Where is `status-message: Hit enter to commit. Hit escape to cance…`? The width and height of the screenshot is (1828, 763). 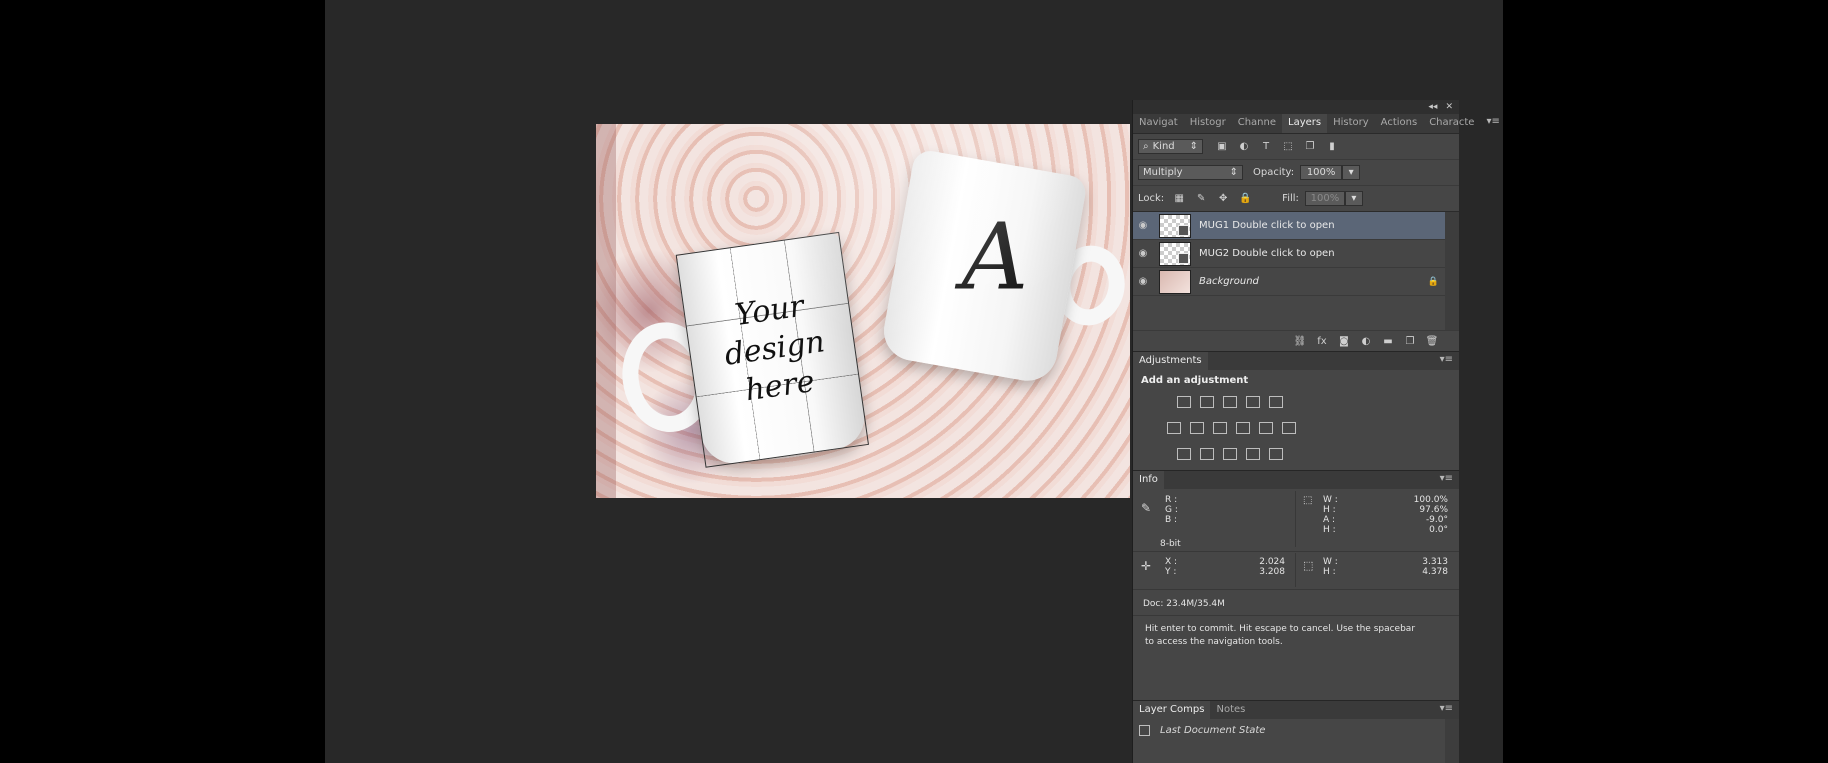
status-message: Hit enter to commit. Hit escape to cance… is located at coordinates (1280, 635).